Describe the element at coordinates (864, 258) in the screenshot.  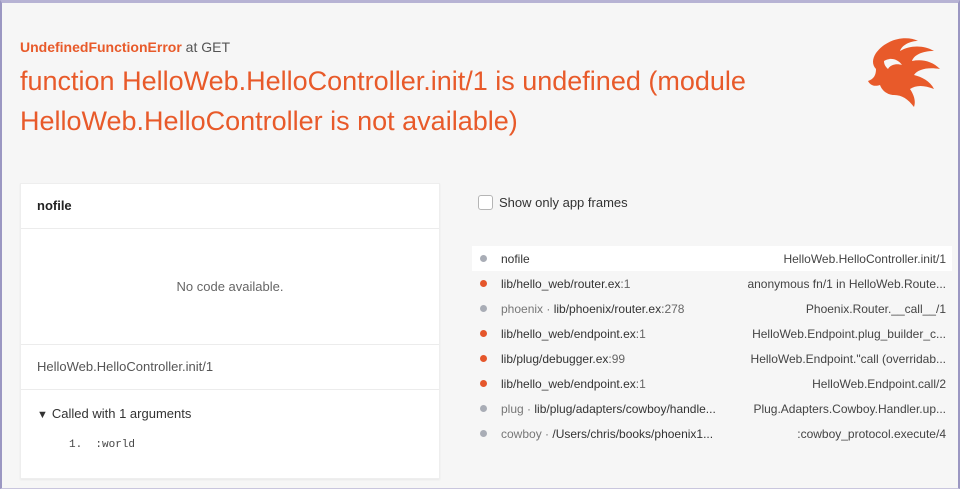
I see `frame-function: HelloWeb.HelloController.init/1` at that location.